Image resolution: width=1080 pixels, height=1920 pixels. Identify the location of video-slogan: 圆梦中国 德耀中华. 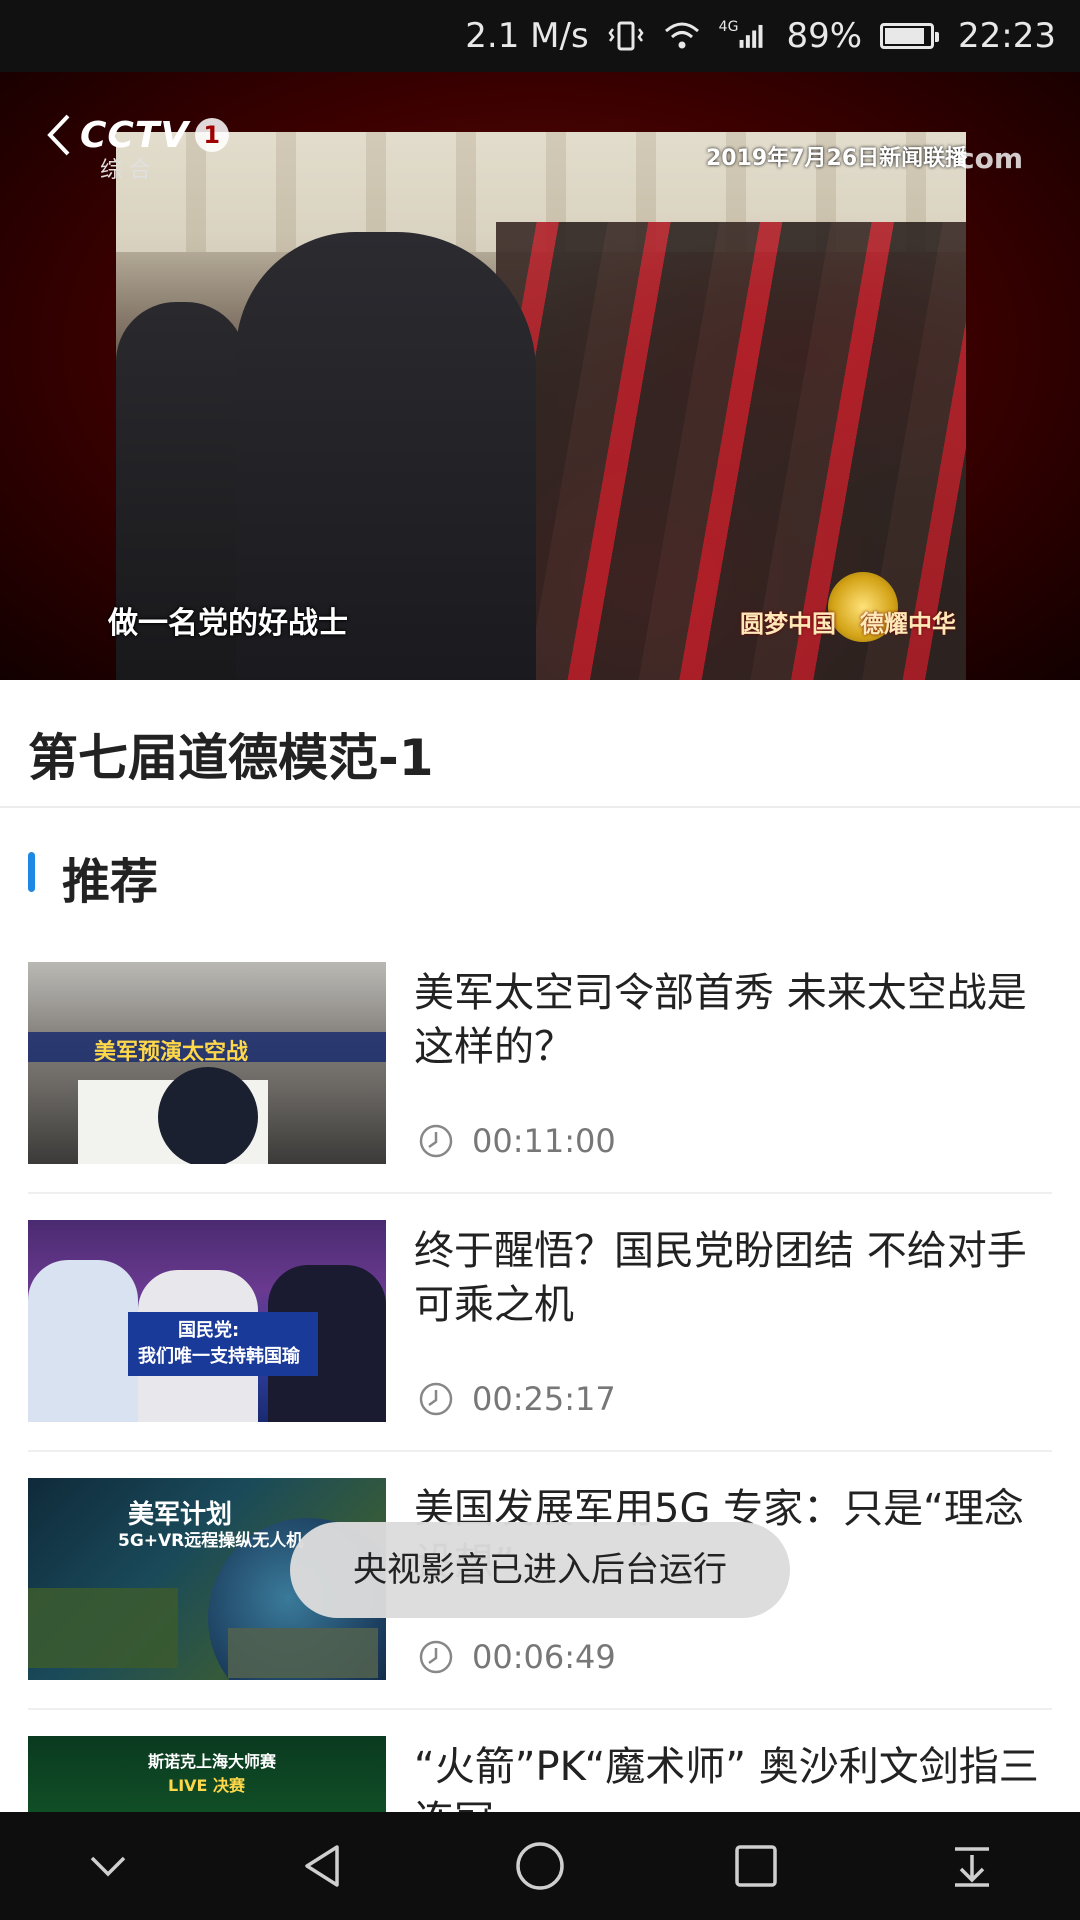
(848, 624).